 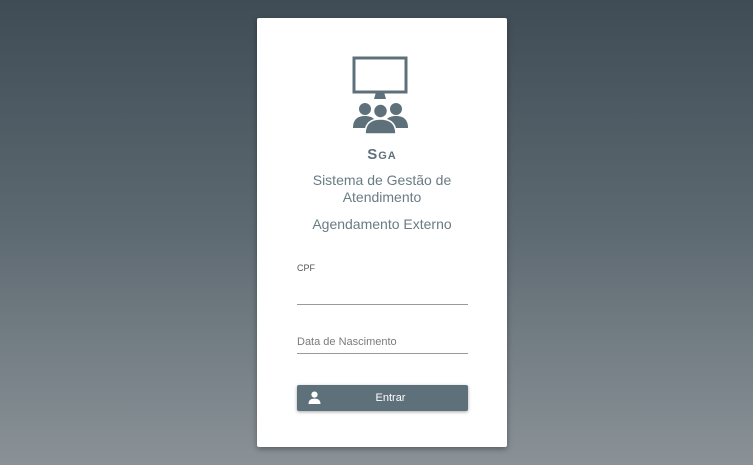 I want to click on cpf-field-group: CPF, so click(x=382, y=284).